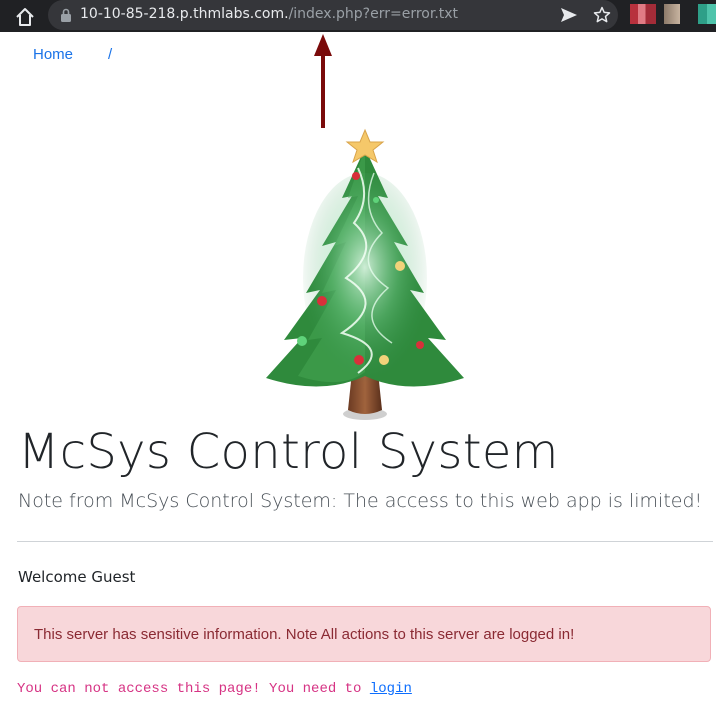 The image size is (716, 717). Describe the element at coordinates (53, 54) in the screenshot. I see `breadcrumb-home-link: Home` at that location.